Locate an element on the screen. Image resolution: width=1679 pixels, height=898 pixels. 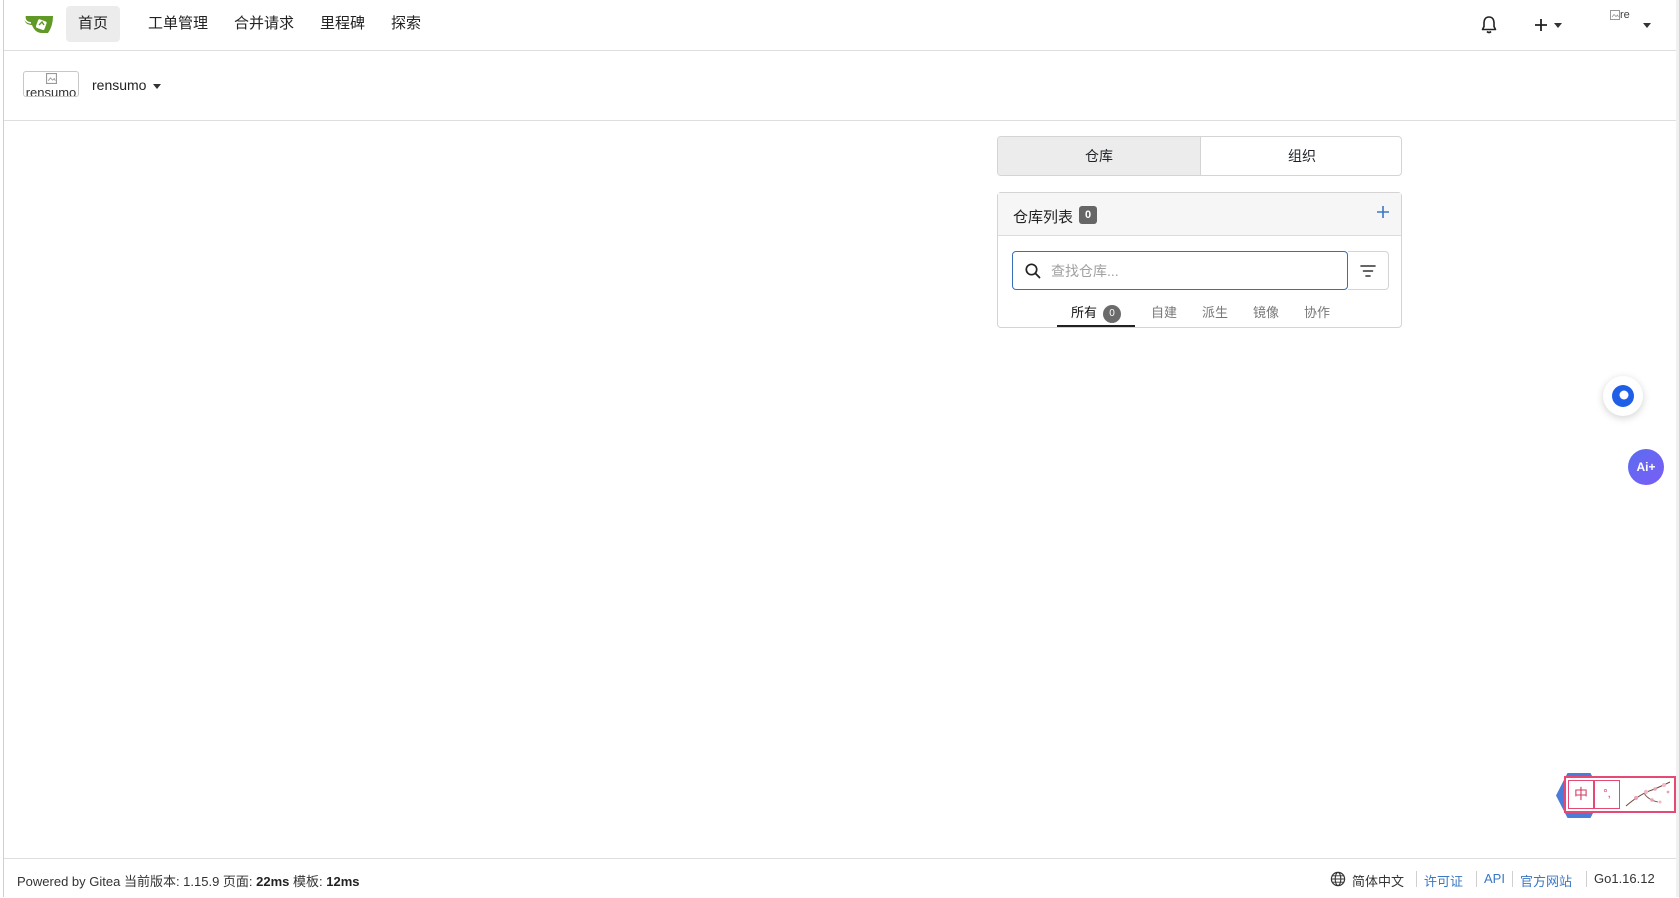
repo-list-header: 仓库列表 0 is located at coordinates (1199, 214).